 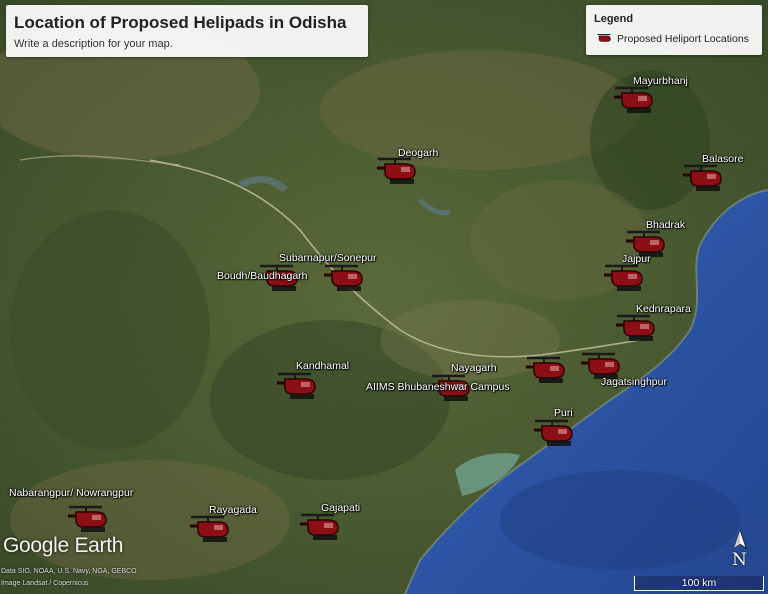 I want to click on label-kandhamal: Kandhamal, so click(x=323, y=366).